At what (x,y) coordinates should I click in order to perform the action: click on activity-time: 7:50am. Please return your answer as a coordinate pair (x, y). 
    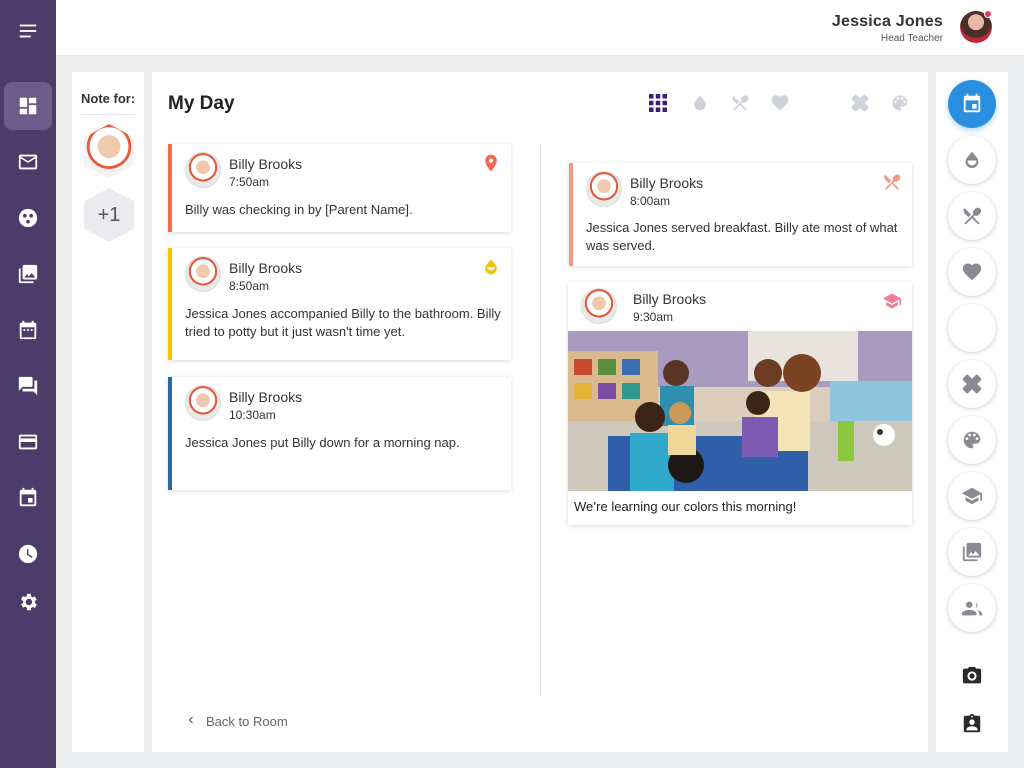
    Looking at the image, I should click on (249, 182).